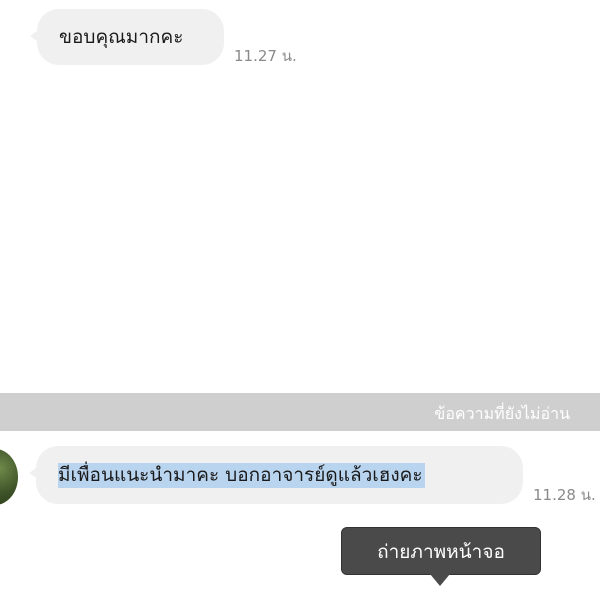 The height and width of the screenshot is (600, 600). I want to click on unread-divider: ข้อความที่ยังไม่อ่าน, so click(300, 412).